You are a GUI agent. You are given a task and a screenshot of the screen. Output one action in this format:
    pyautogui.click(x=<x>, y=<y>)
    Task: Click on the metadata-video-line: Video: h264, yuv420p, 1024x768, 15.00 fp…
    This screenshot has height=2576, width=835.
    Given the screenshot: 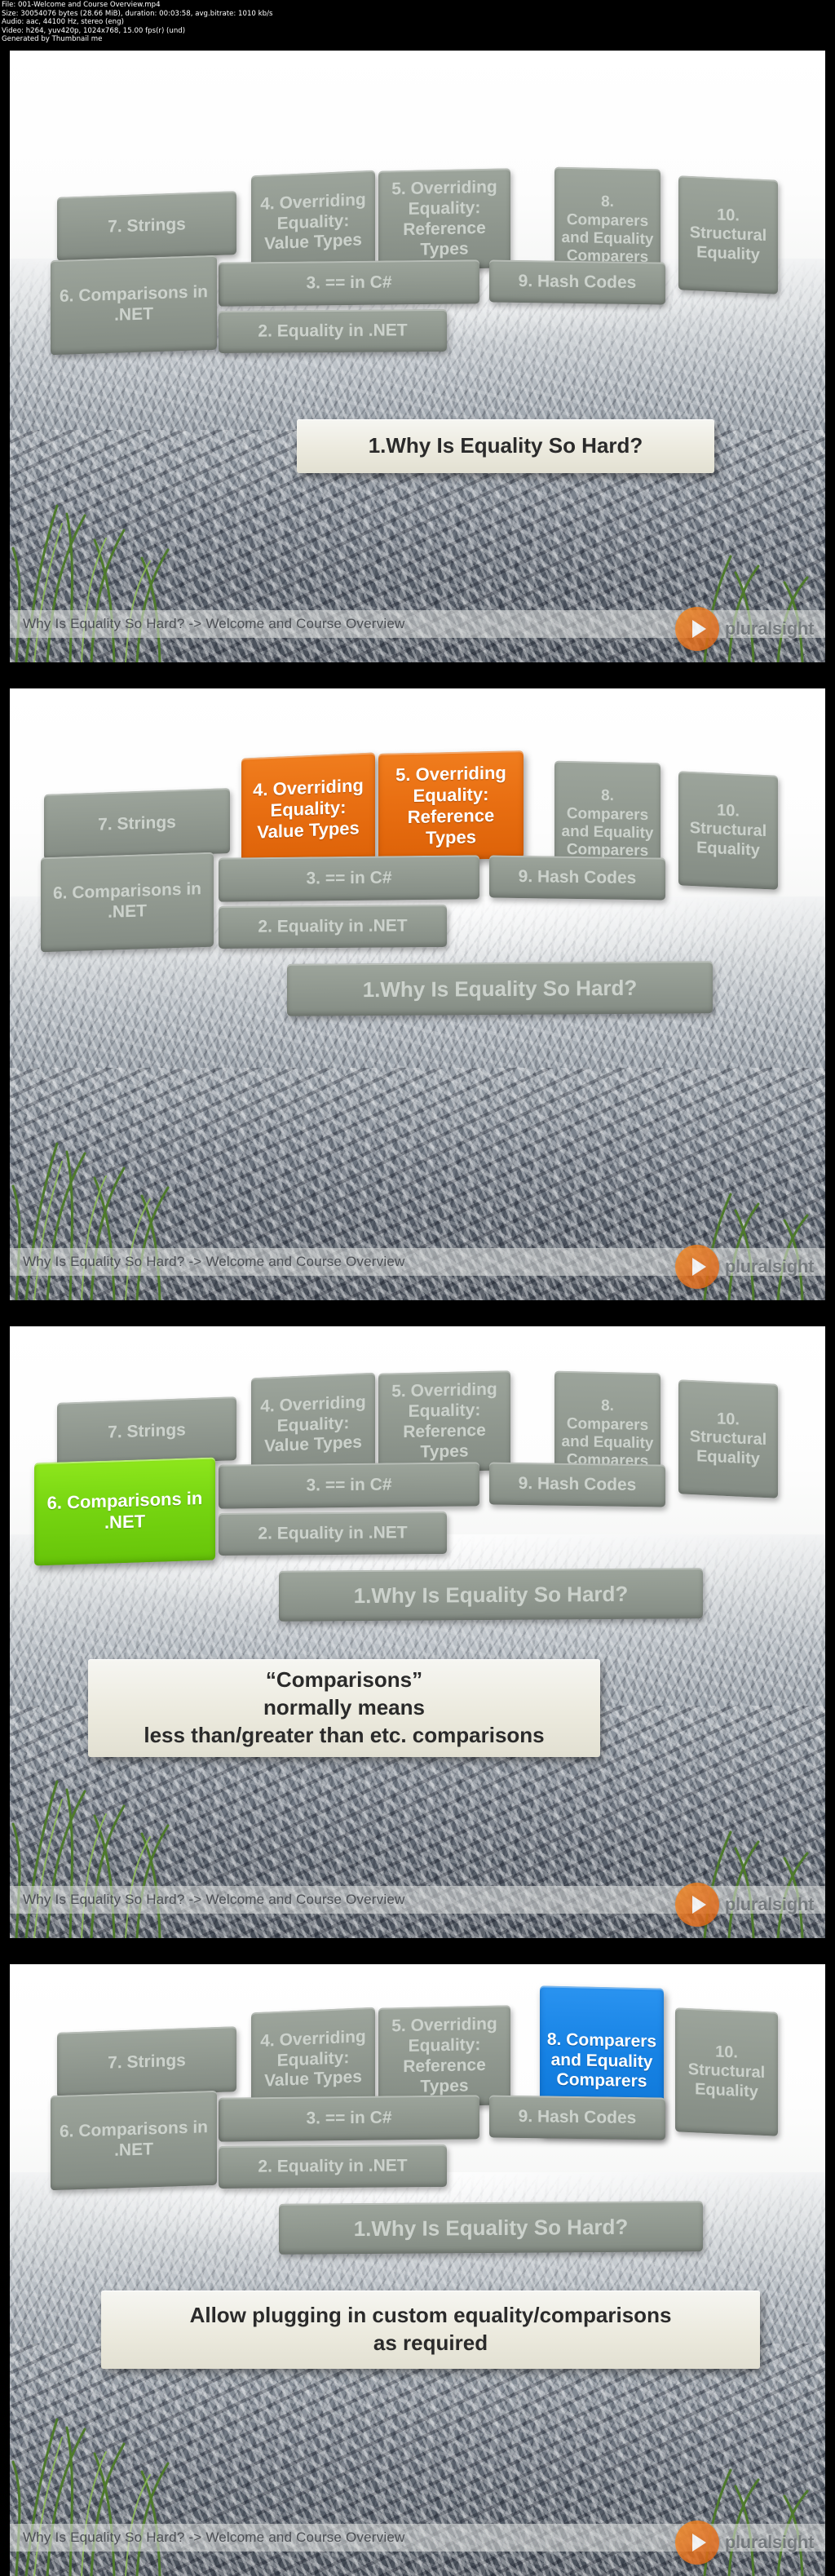 What is the action you would take?
    pyautogui.click(x=94, y=30)
    